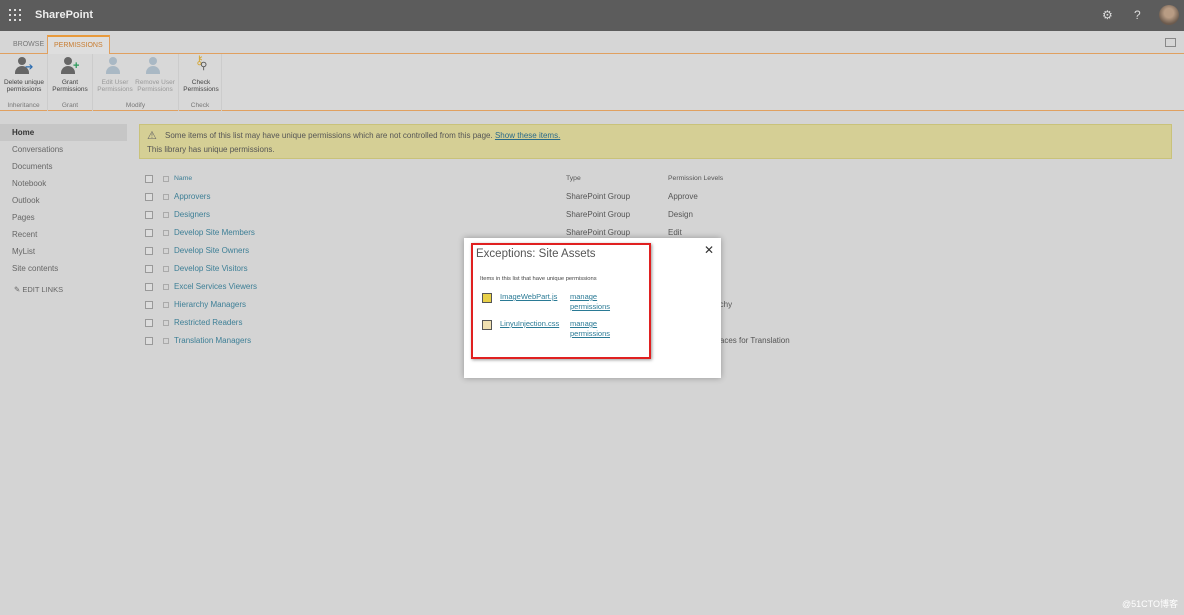 The height and width of the screenshot is (615, 1184). What do you see at coordinates (592, 15) in the screenshot?
I see `suite-bar: SharePoint ⚙ ?` at bounding box center [592, 15].